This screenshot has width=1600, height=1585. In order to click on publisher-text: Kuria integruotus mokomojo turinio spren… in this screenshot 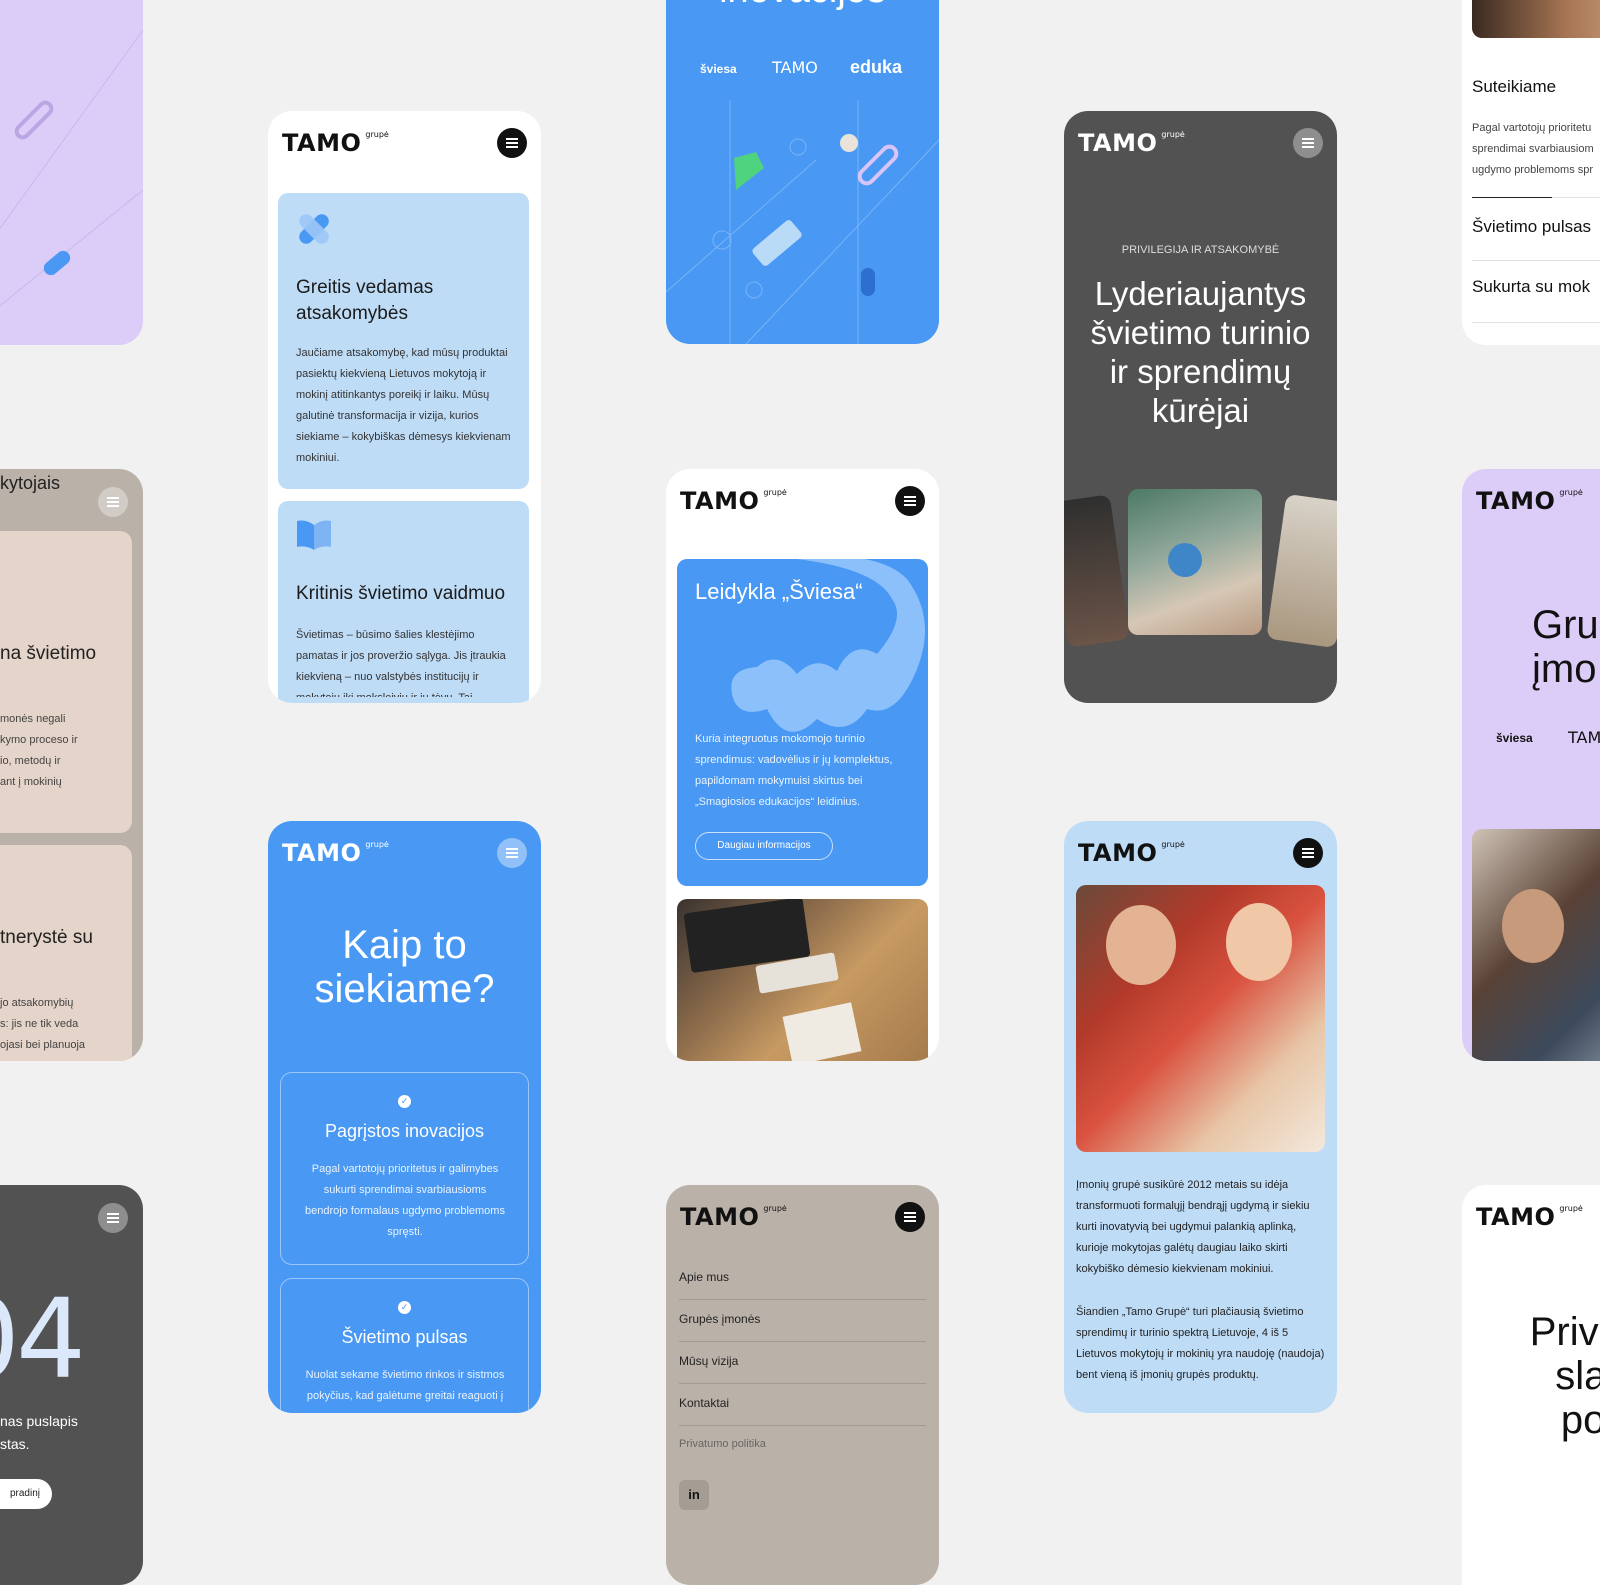, I will do `click(794, 770)`.